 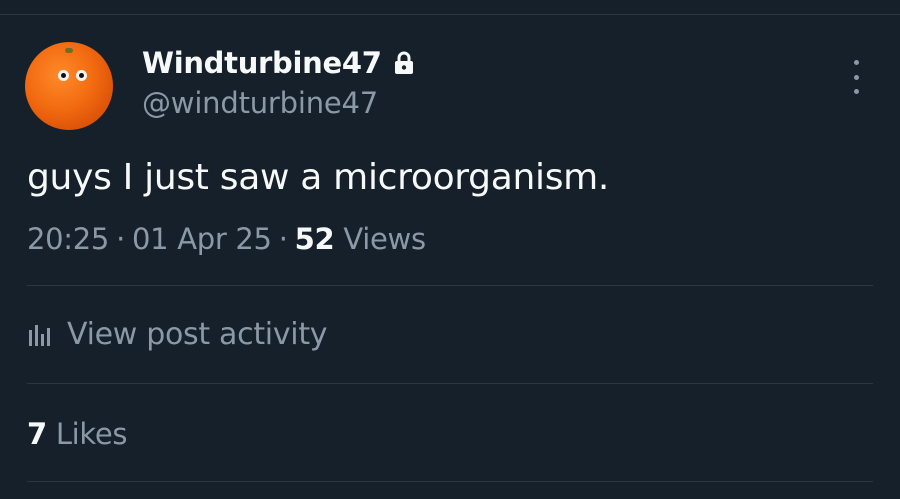 I want to click on lock-icon, so click(x=404, y=63).